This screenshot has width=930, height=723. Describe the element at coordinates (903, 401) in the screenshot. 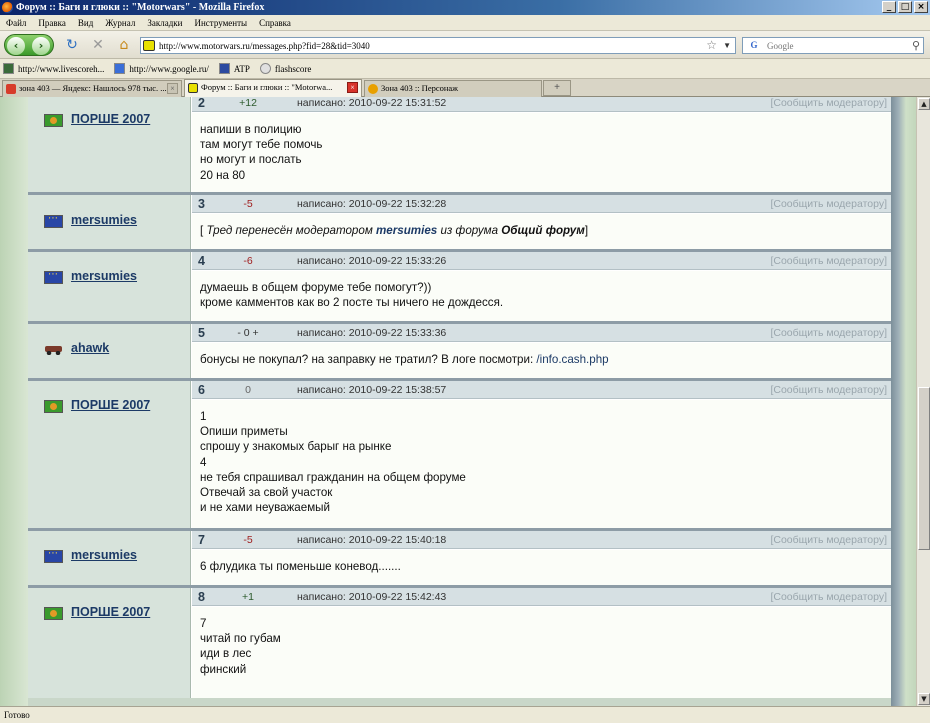

I see `right-decoration` at that location.